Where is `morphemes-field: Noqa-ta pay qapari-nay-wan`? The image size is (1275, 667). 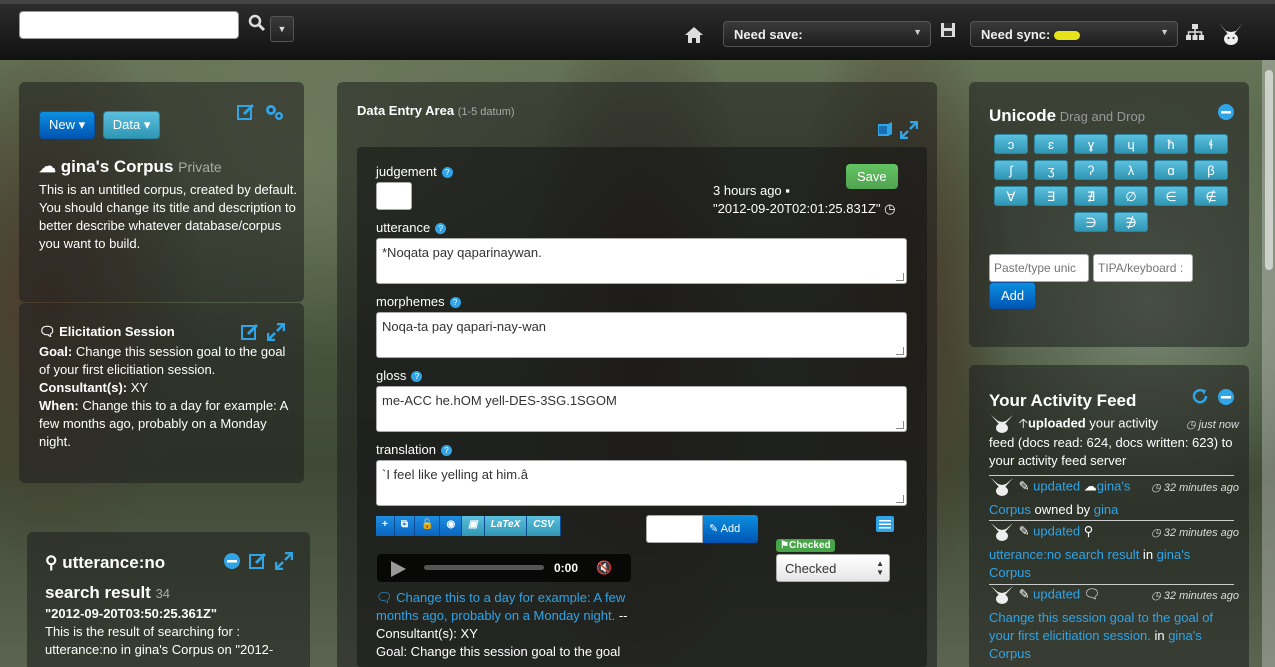
morphemes-field: Noqa-ta pay qapari-nay-wan is located at coordinates (641, 335).